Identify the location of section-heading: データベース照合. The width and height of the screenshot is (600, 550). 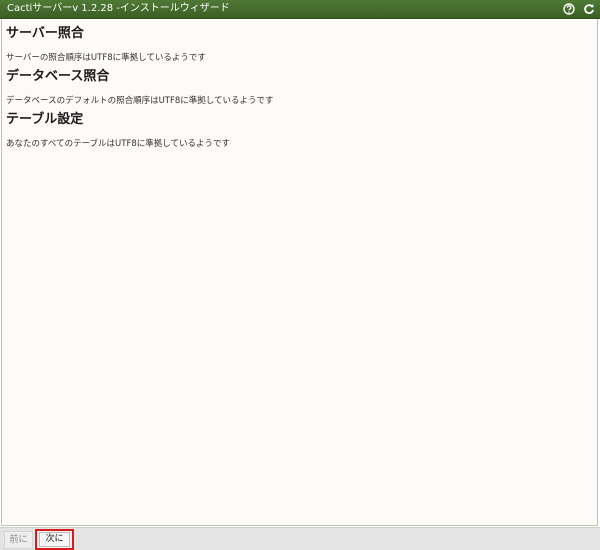
(58, 76).